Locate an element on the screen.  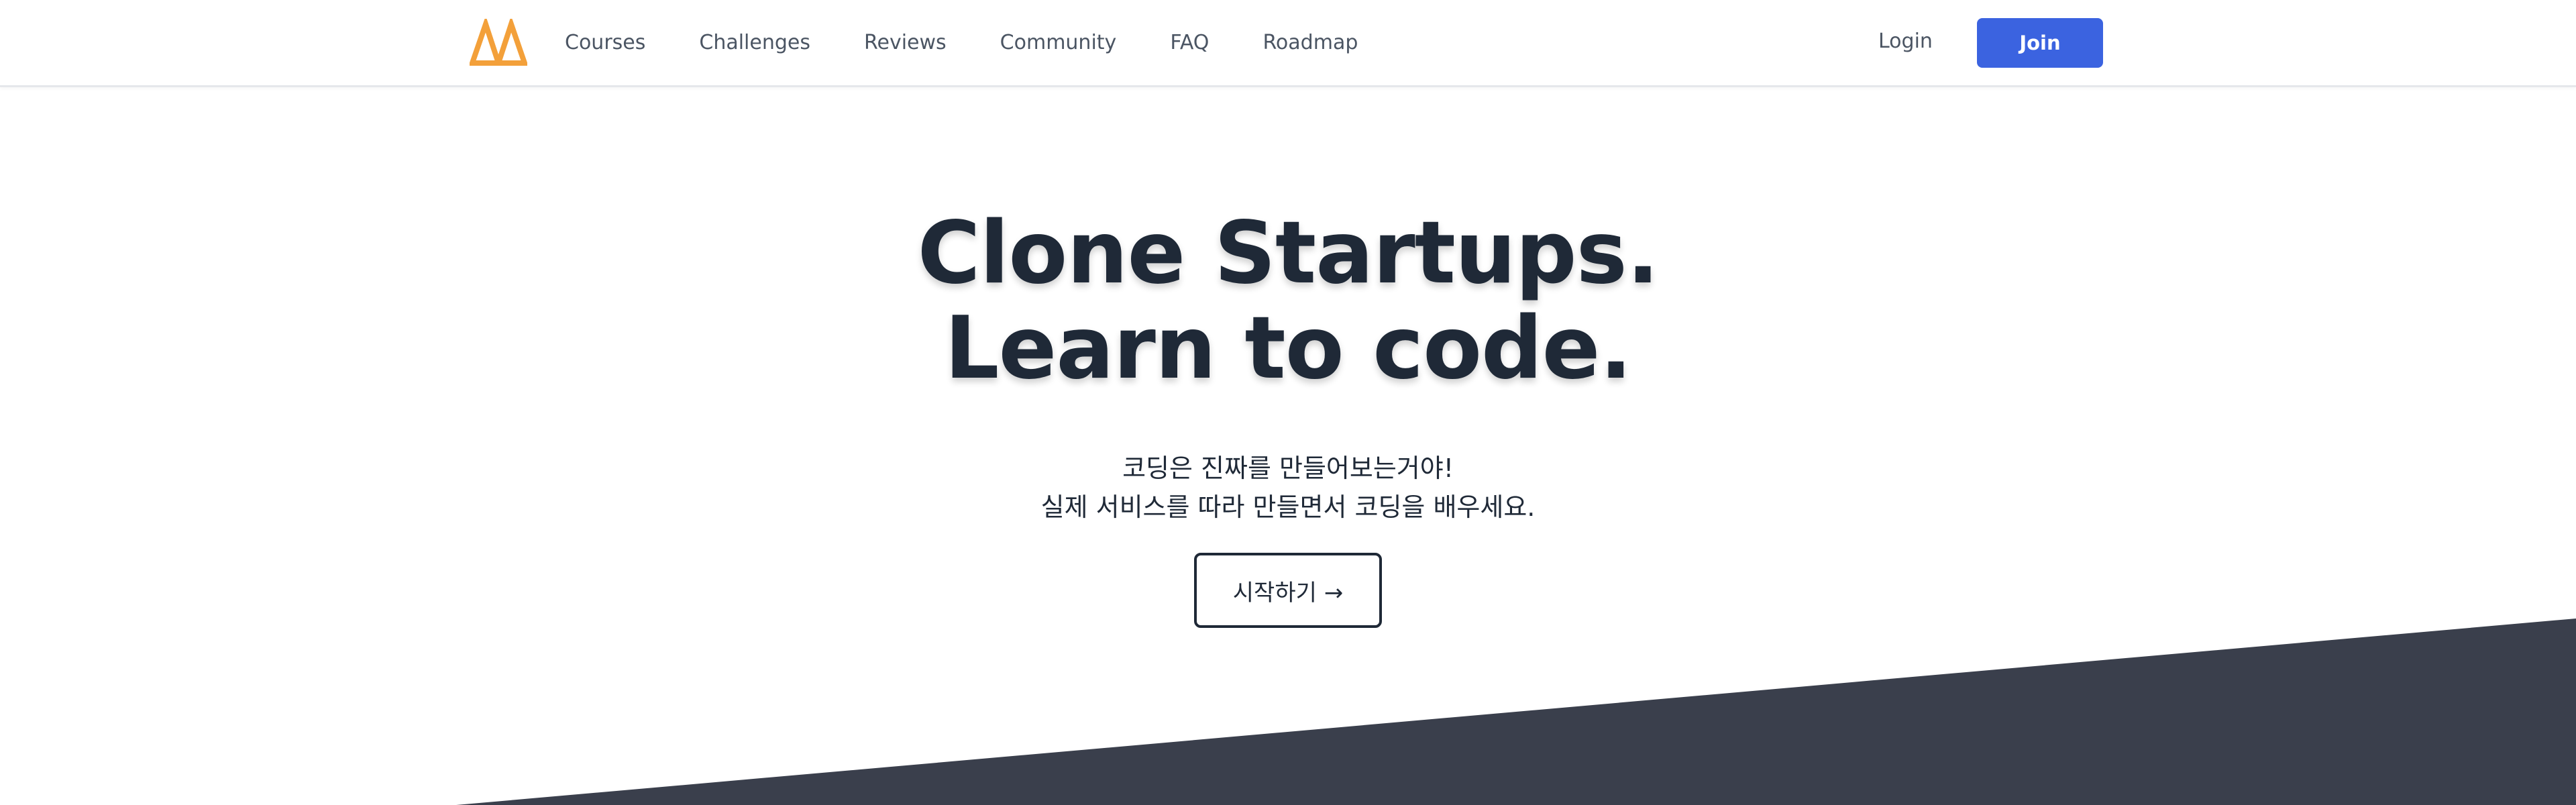
orange-m-logo-icon is located at coordinates (498, 42).